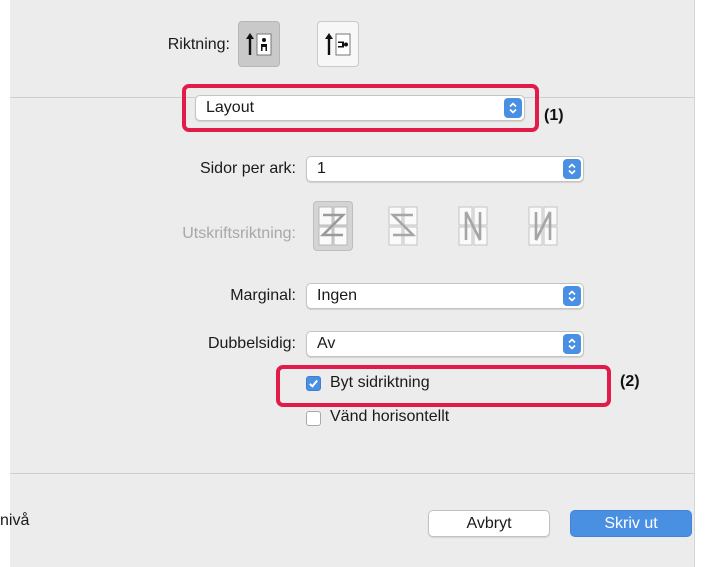  Describe the element at coordinates (445, 169) in the screenshot. I see `pages-per-sheet-popup: 1` at that location.